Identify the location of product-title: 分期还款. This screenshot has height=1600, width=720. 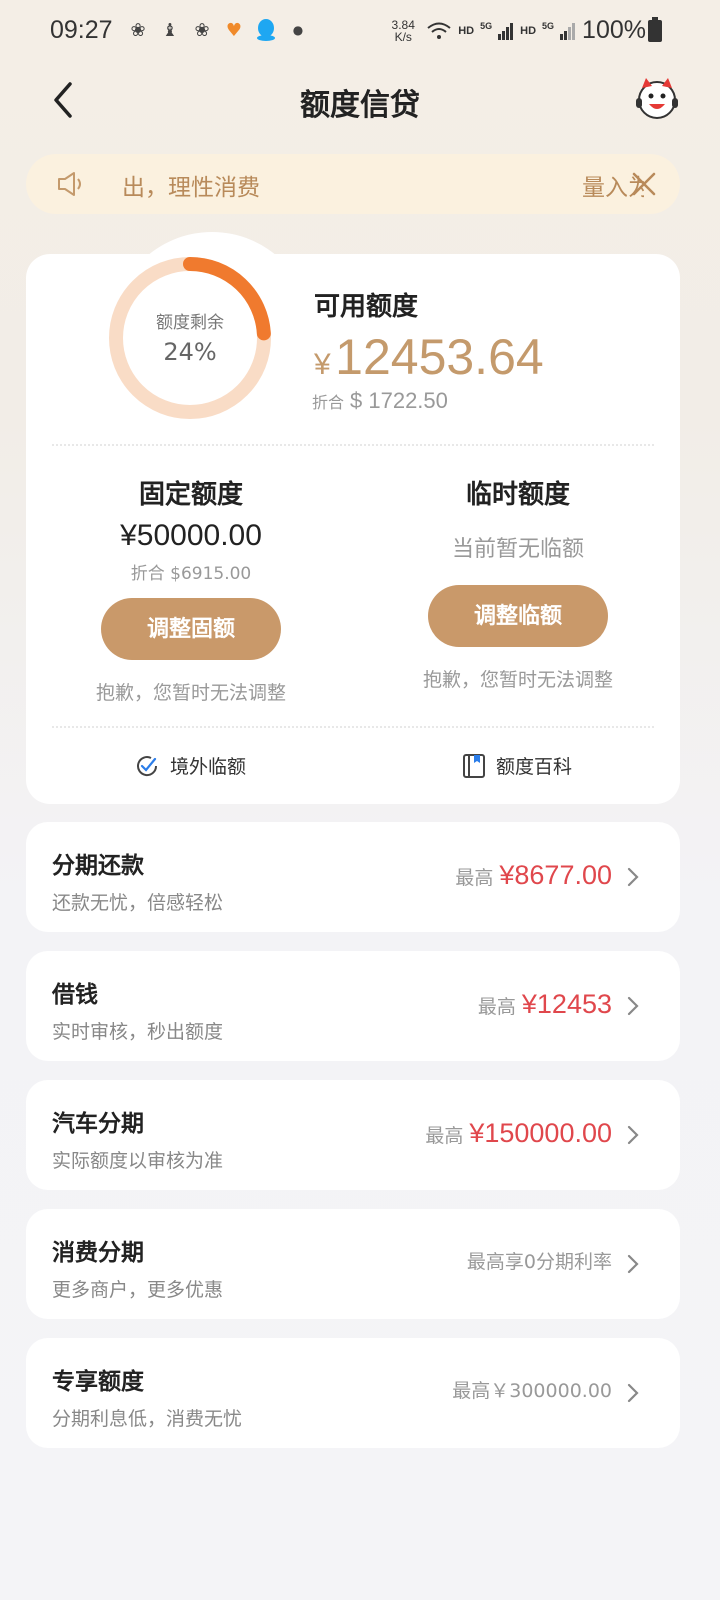
(98, 866).